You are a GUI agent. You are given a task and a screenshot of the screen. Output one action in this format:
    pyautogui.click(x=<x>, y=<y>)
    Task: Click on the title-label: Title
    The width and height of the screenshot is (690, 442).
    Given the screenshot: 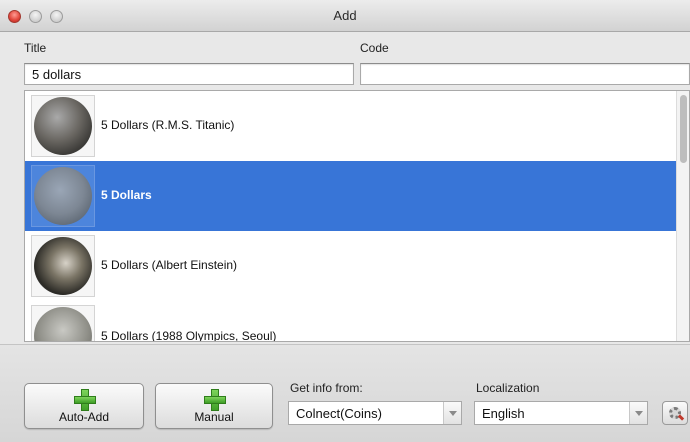 What is the action you would take?
    pyautogui.click(x=35, y=48)
    